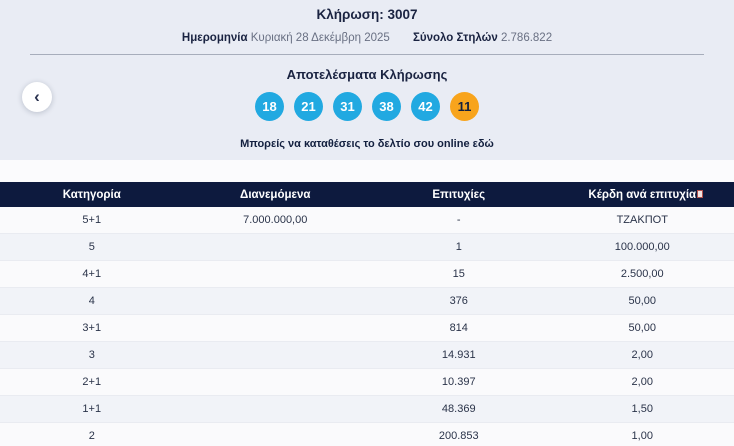 The height and width of the screenshot is (446, 734). What do you see at coordinates (347, 106) in the screenshot?
I see `number-ball: 31` at bounding box center [347, 106].